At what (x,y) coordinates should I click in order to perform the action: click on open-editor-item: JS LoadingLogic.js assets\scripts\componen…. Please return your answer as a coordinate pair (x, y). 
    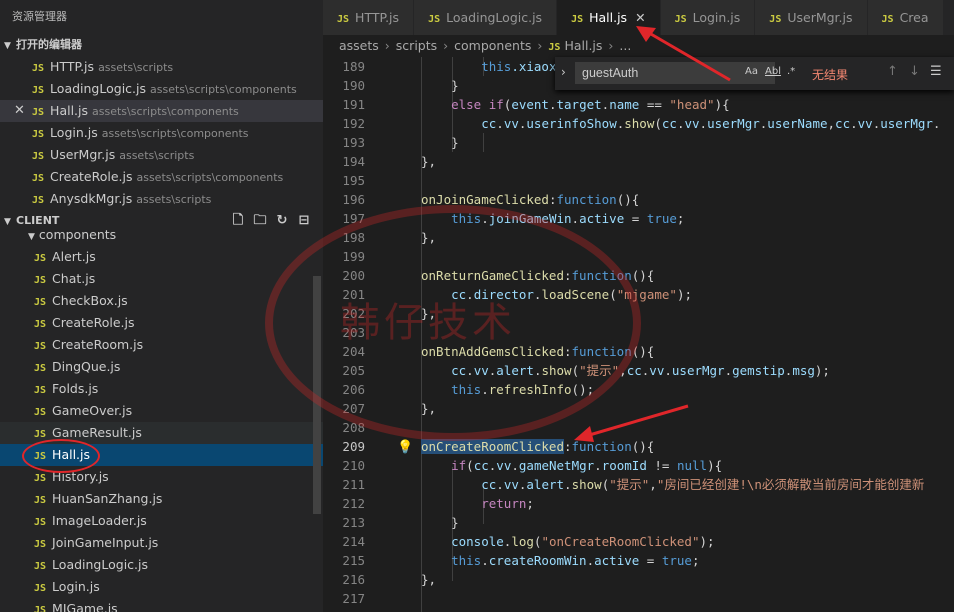
    Looking at the image, I should click on (161, 89).